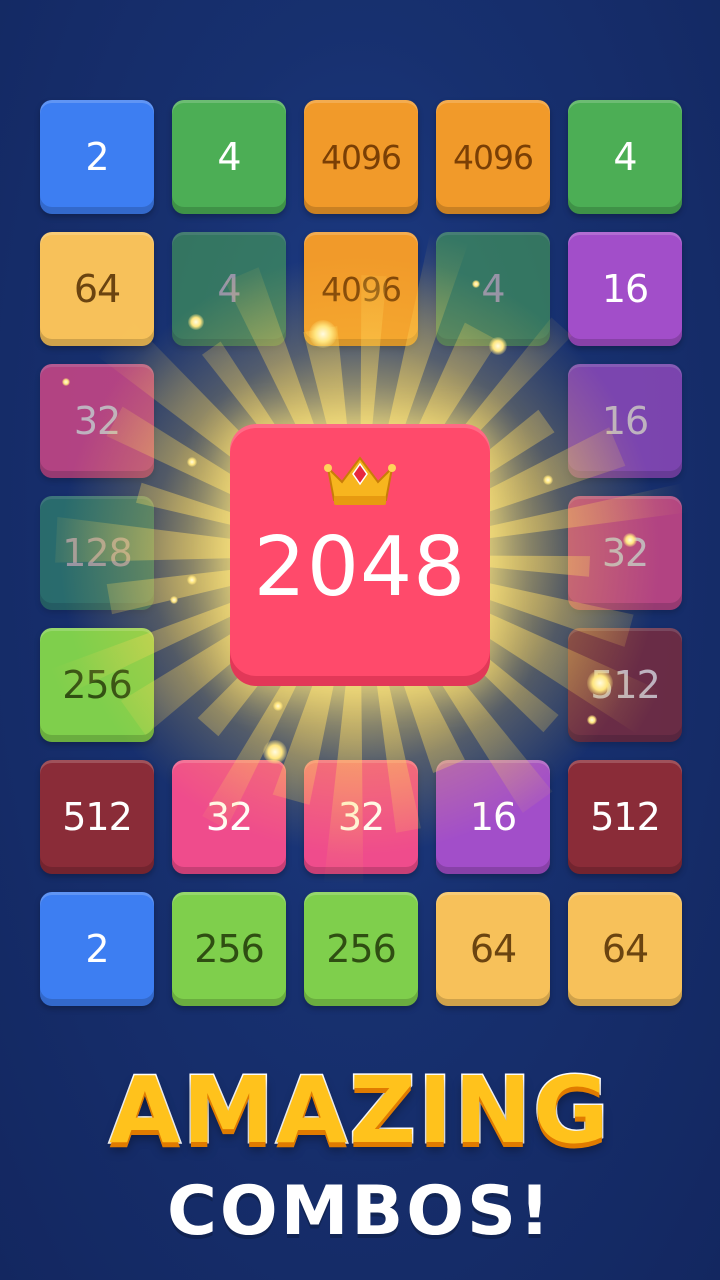  Describe the element at coordinates (360, 567) in the screenshot. I see `hero-tile-value: 2048` at that location.